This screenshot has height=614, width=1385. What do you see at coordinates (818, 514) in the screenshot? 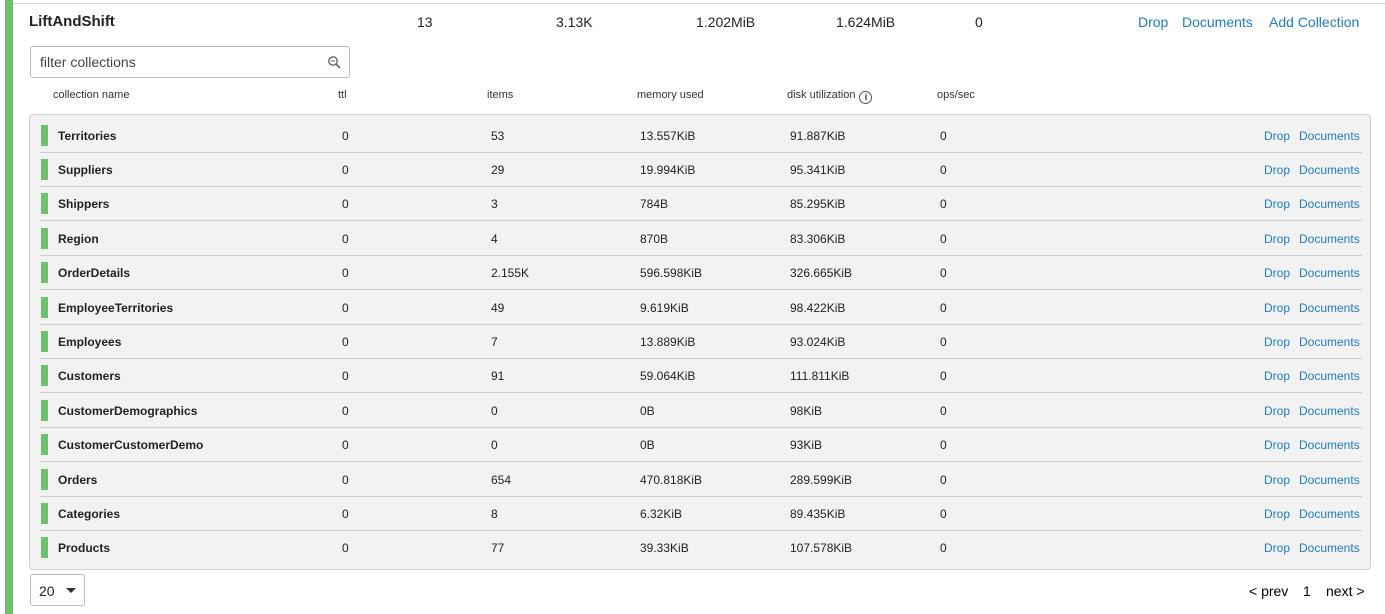
I see `cell-disk: 89.435KiB` at bounding box center [818, 514].